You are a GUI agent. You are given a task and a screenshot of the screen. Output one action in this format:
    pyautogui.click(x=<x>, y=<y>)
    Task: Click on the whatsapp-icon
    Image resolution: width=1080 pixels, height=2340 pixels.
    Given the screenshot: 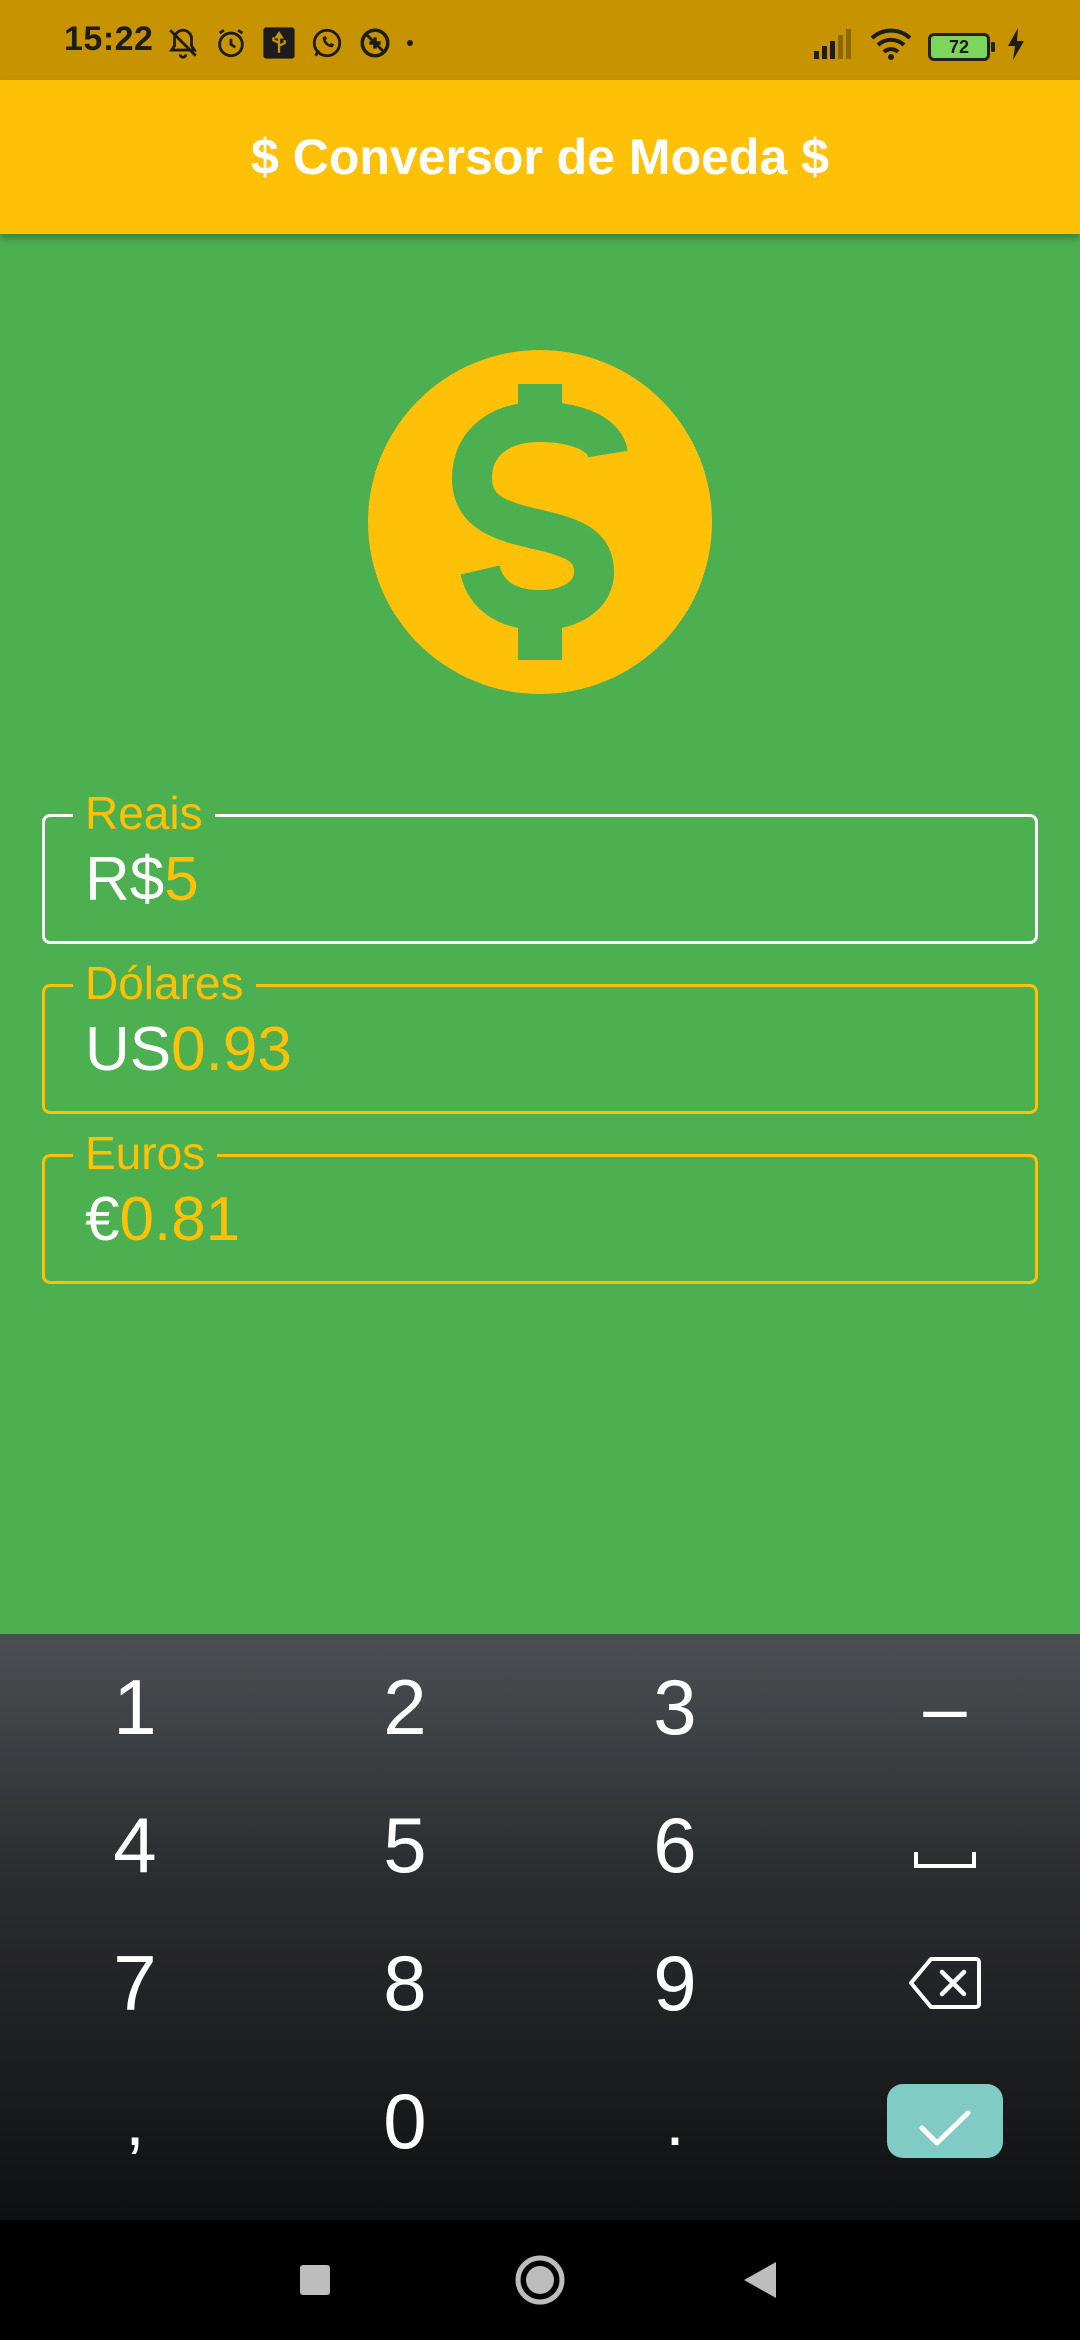 What is the action you would take?
    pyautogui.click(x=327, y=45)
    